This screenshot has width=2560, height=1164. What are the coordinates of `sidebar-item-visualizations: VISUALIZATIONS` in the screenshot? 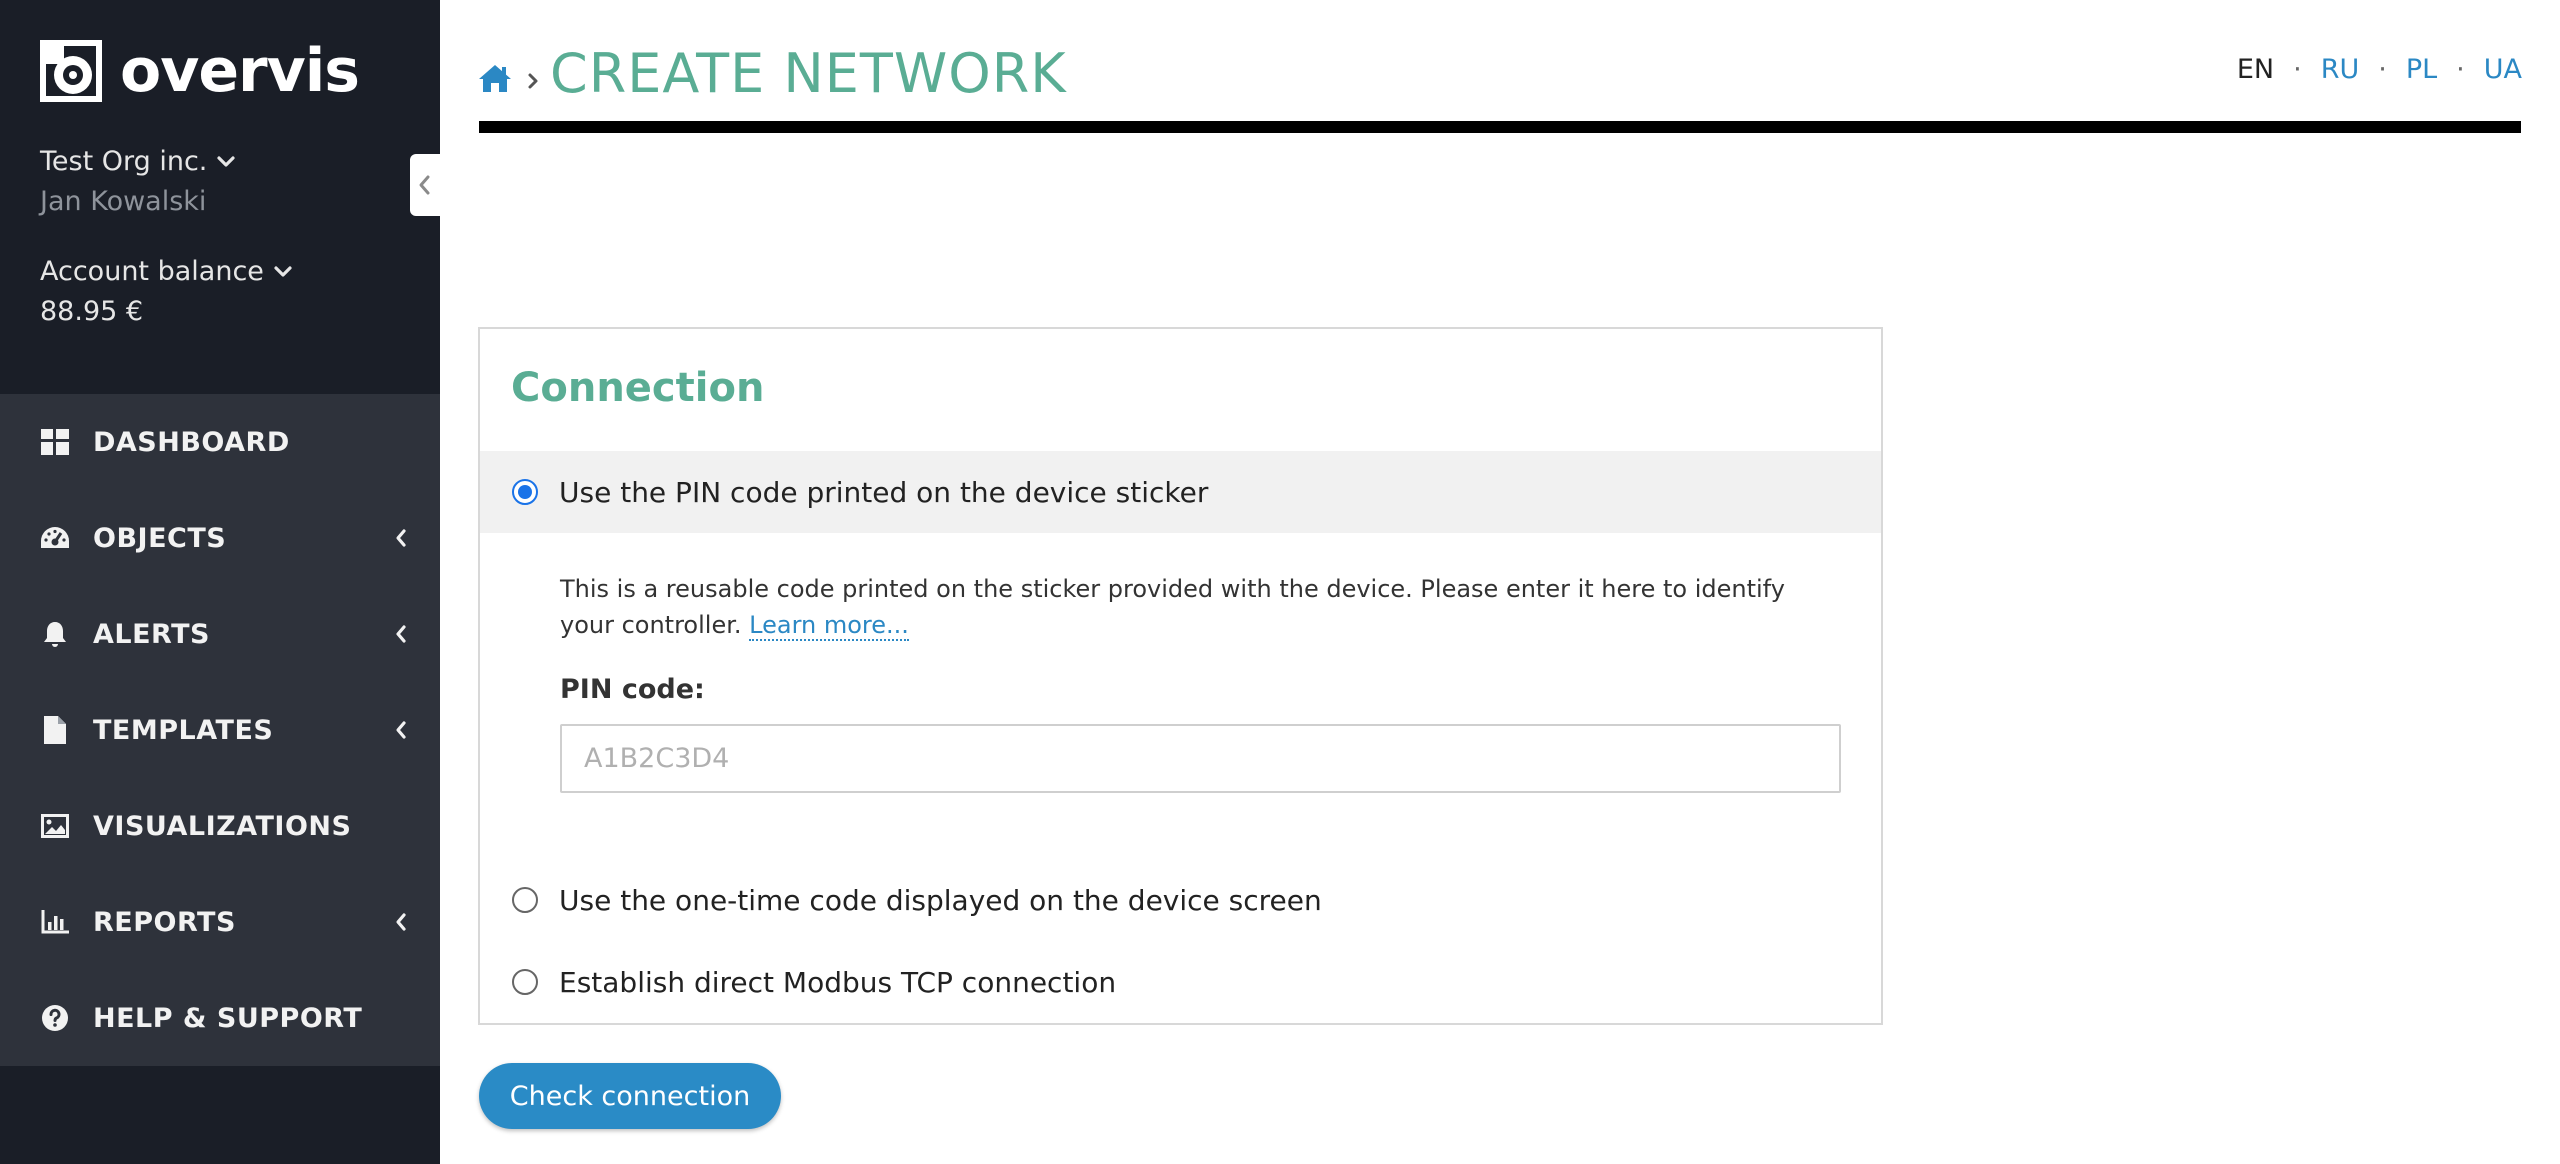 It's located at (220, 826).